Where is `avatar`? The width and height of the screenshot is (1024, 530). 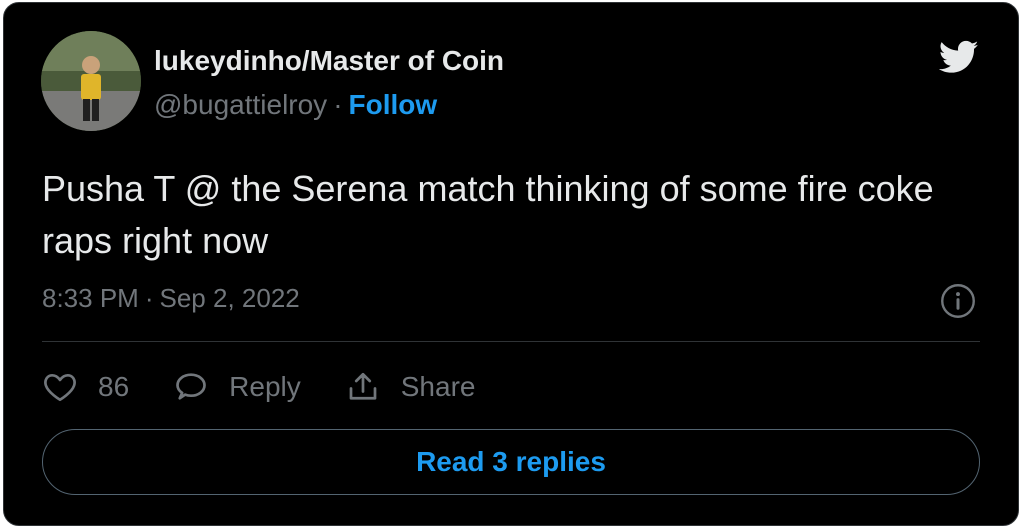
avatar is located at coordinates (91, 81).